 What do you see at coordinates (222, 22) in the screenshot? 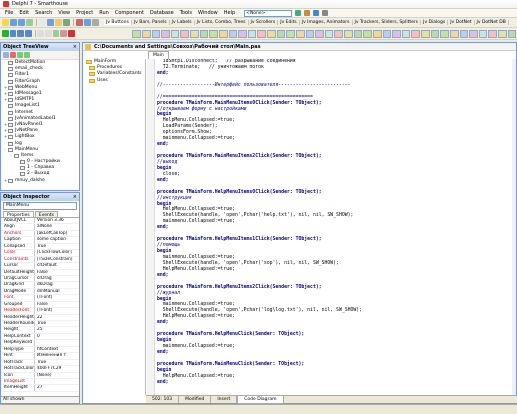
I see `palette-tab-jv-lists-combo-trees: Jv Lists, Combo, Trees` at bounding box center [222, 22].